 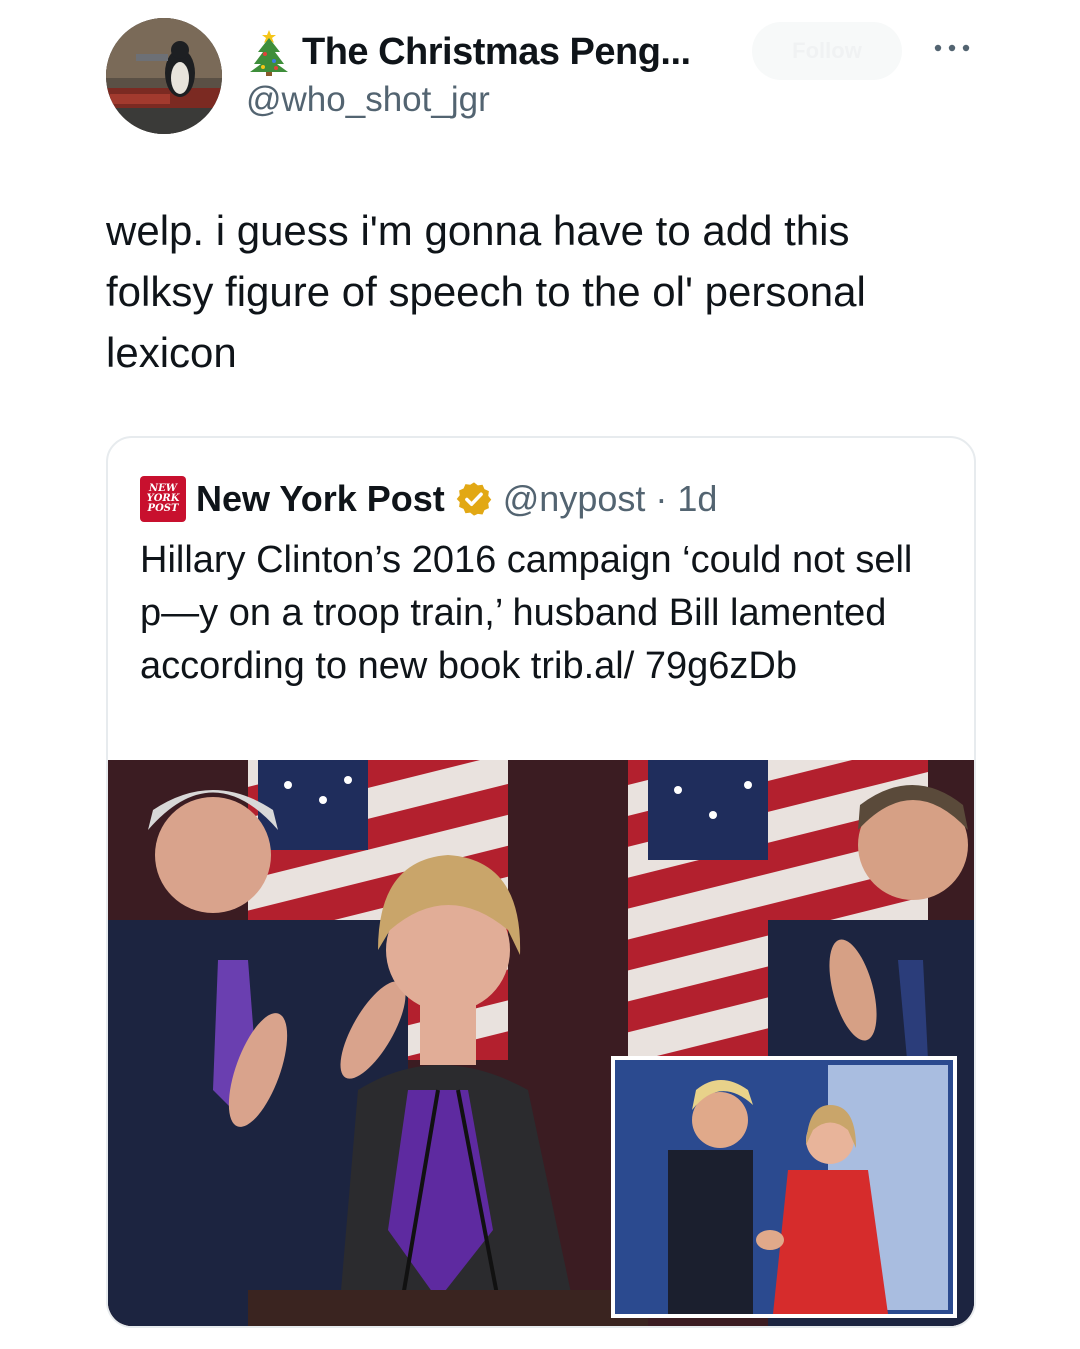 I want to click on verified-badge-icon, so click(x=474, y=499).